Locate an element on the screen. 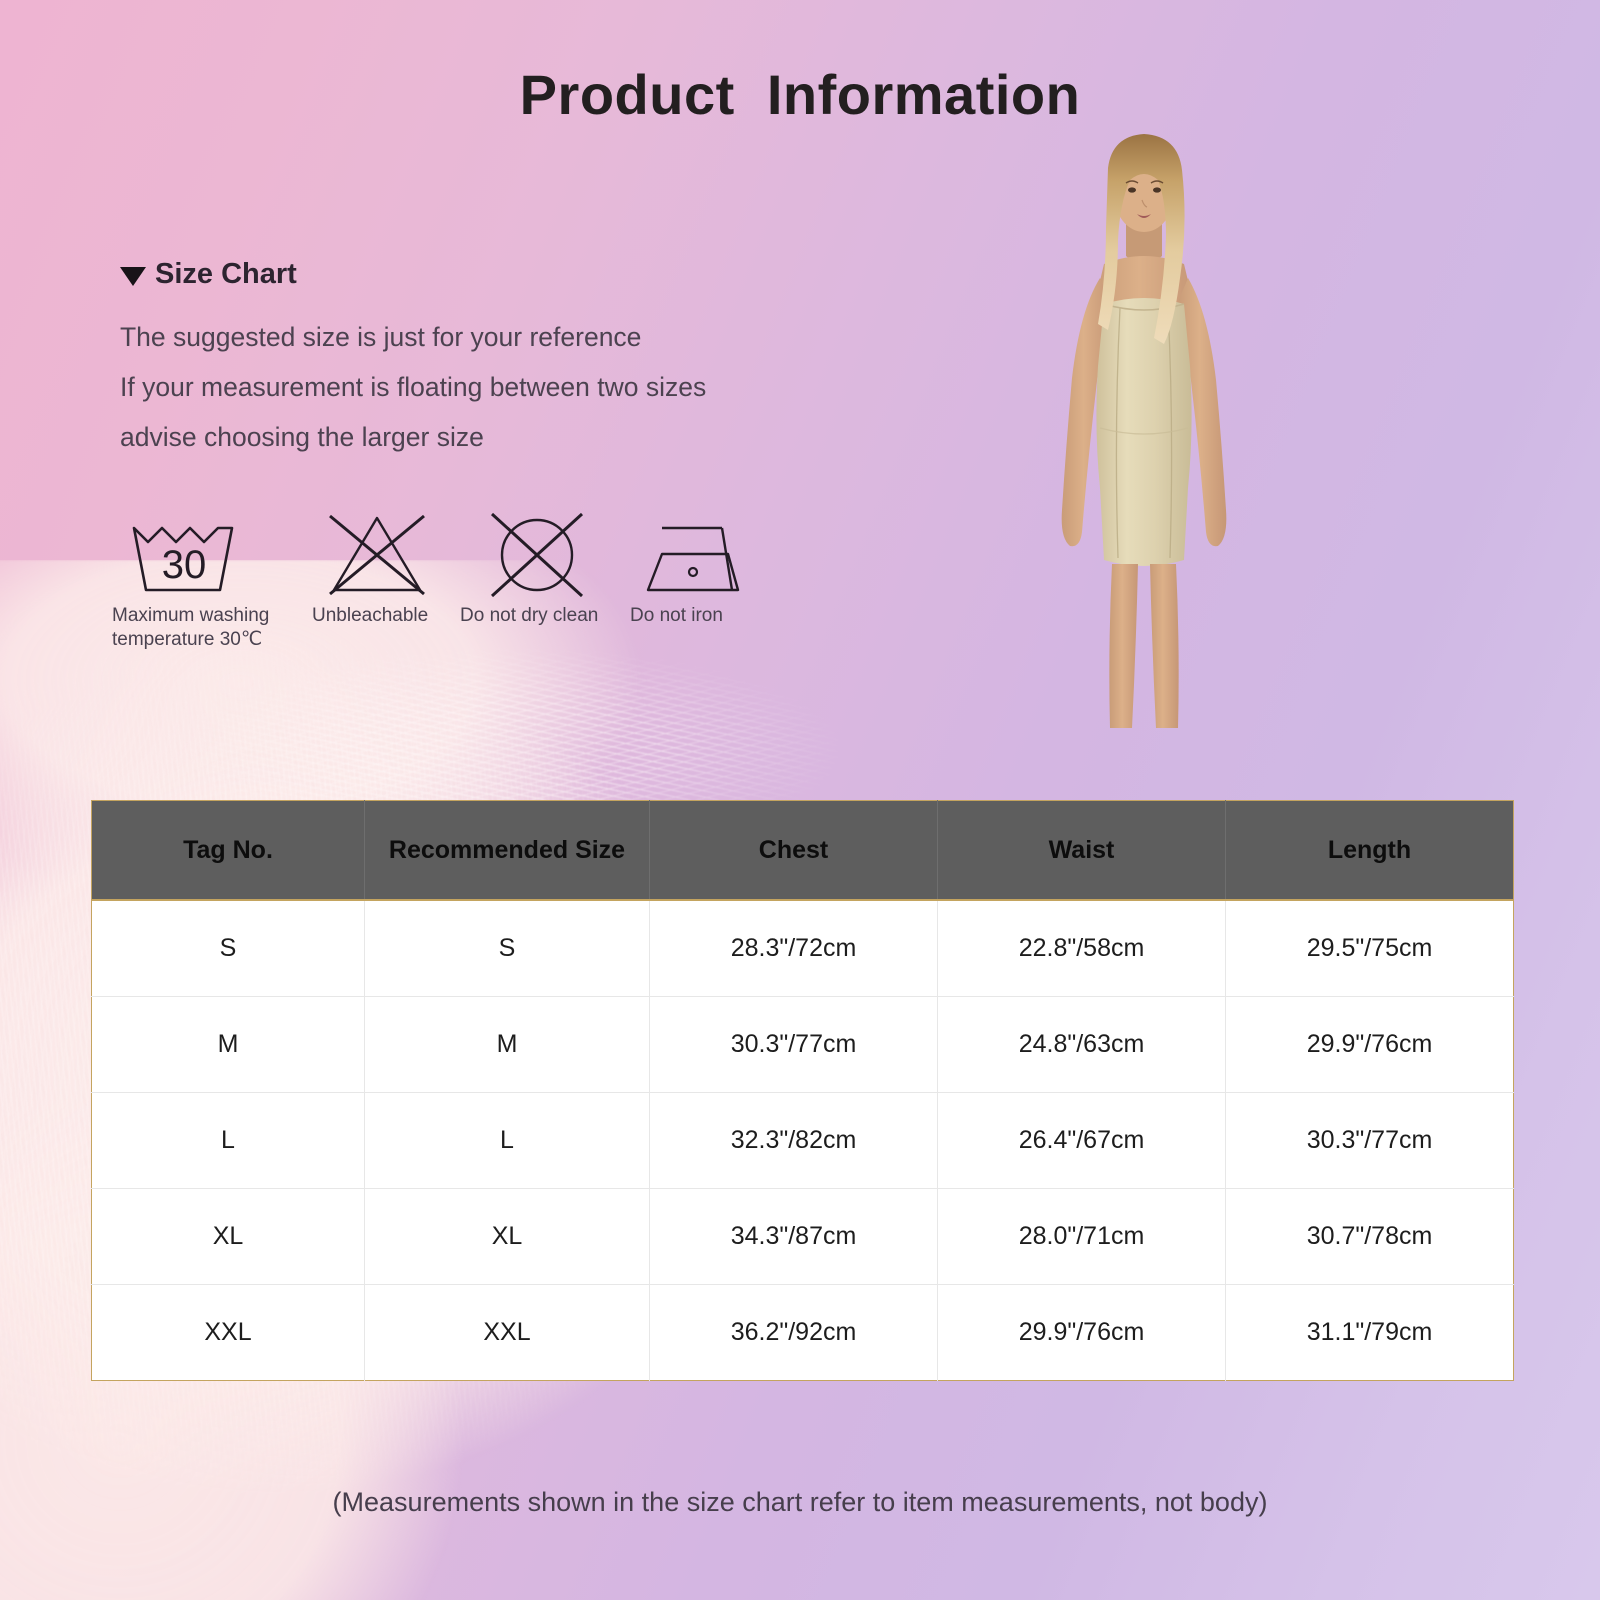  care-item-do-not-dry-clean: Do not dry clean is located at coordinates (545, 567).